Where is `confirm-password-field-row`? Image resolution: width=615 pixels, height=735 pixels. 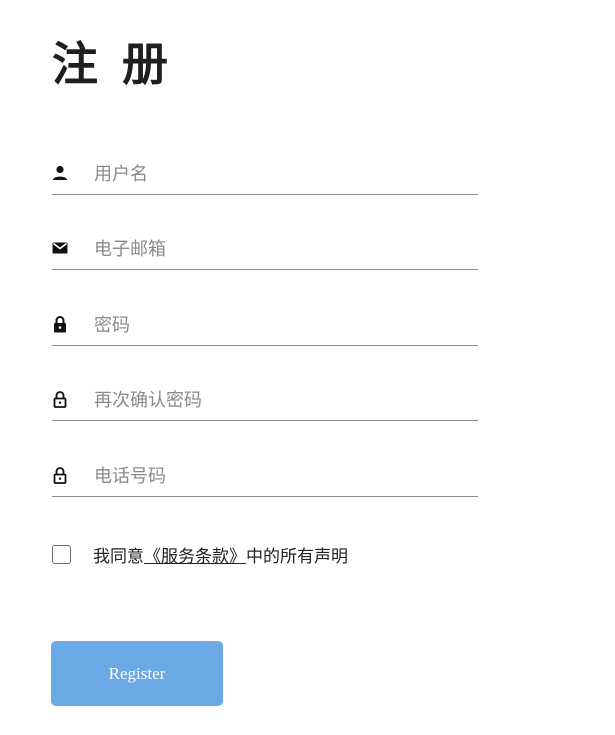
confirm-password-field-row is located at coordinates (265, 401).